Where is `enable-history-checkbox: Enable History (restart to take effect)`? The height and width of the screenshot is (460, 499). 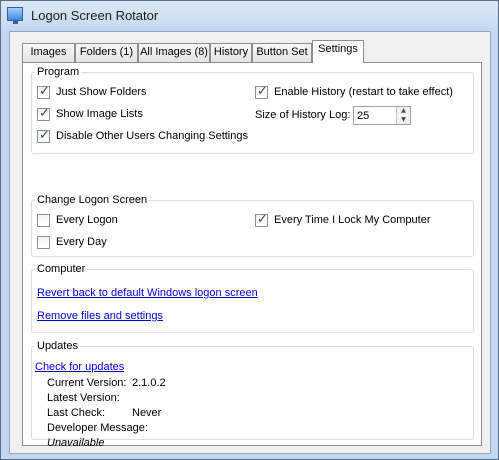
enable-history-checkbox: Enable History (restart to take effect) is located at coordinates (354, 91).